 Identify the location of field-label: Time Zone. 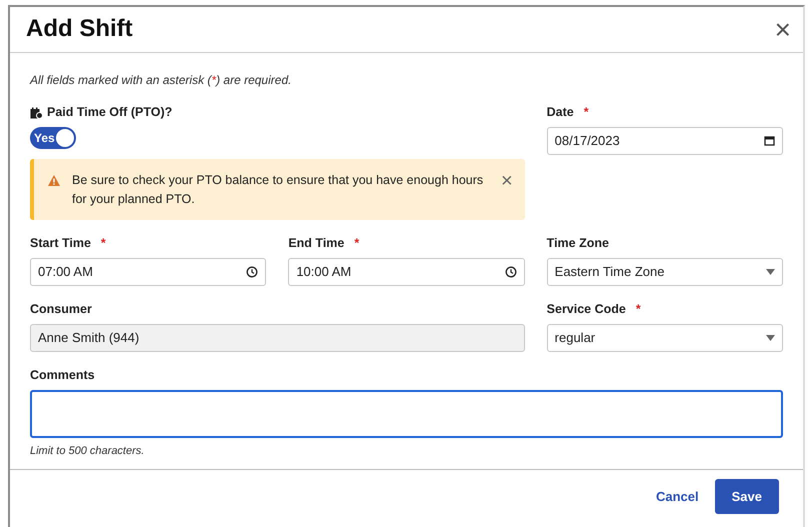
(577, 243).